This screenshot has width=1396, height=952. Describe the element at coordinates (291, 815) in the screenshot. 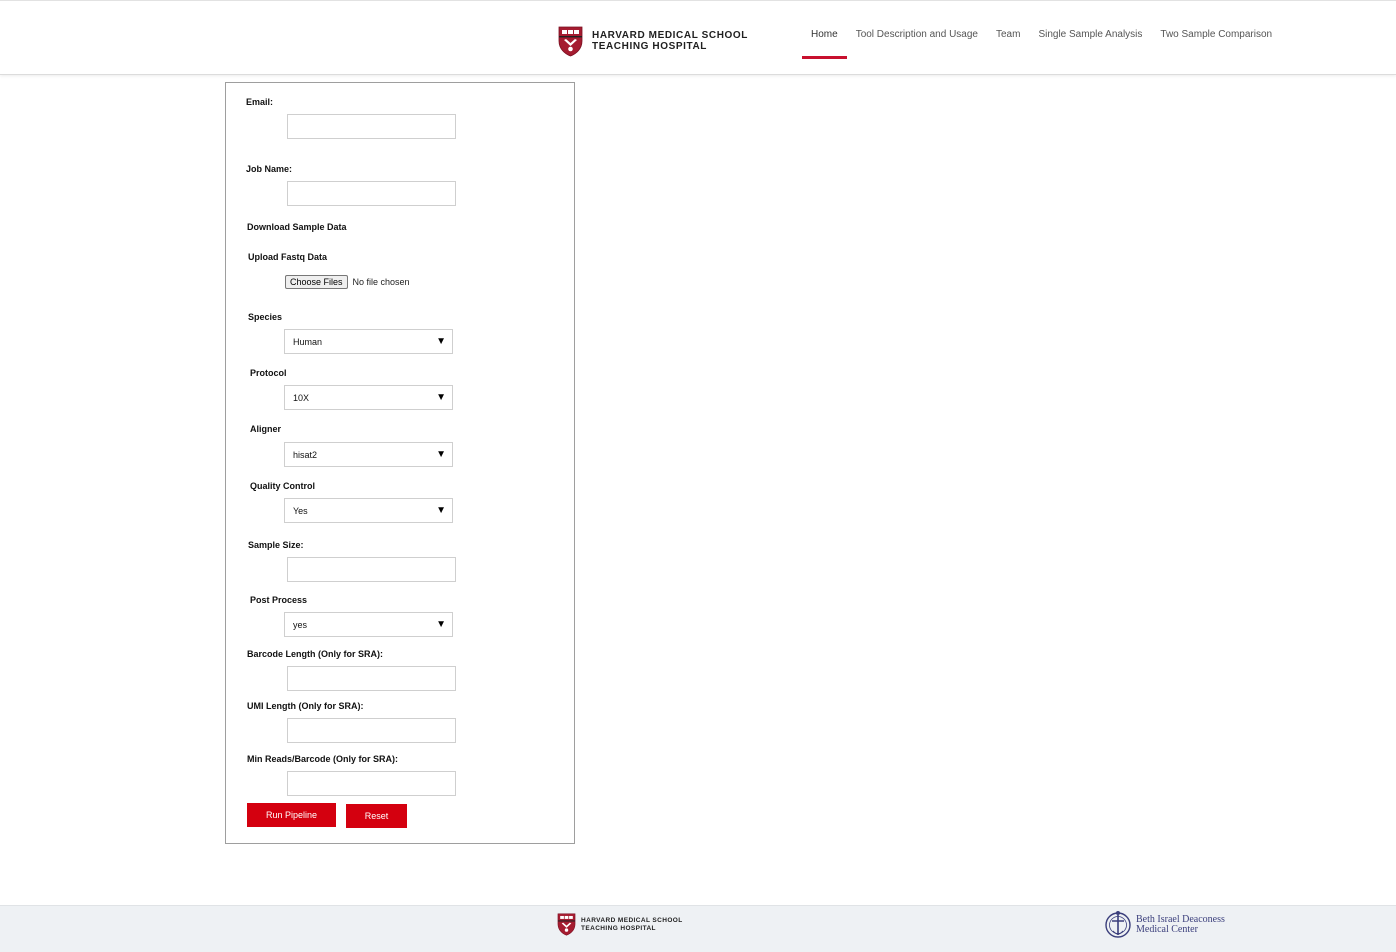

I see `run-pipeline-button: Run Pipeline` at that location.